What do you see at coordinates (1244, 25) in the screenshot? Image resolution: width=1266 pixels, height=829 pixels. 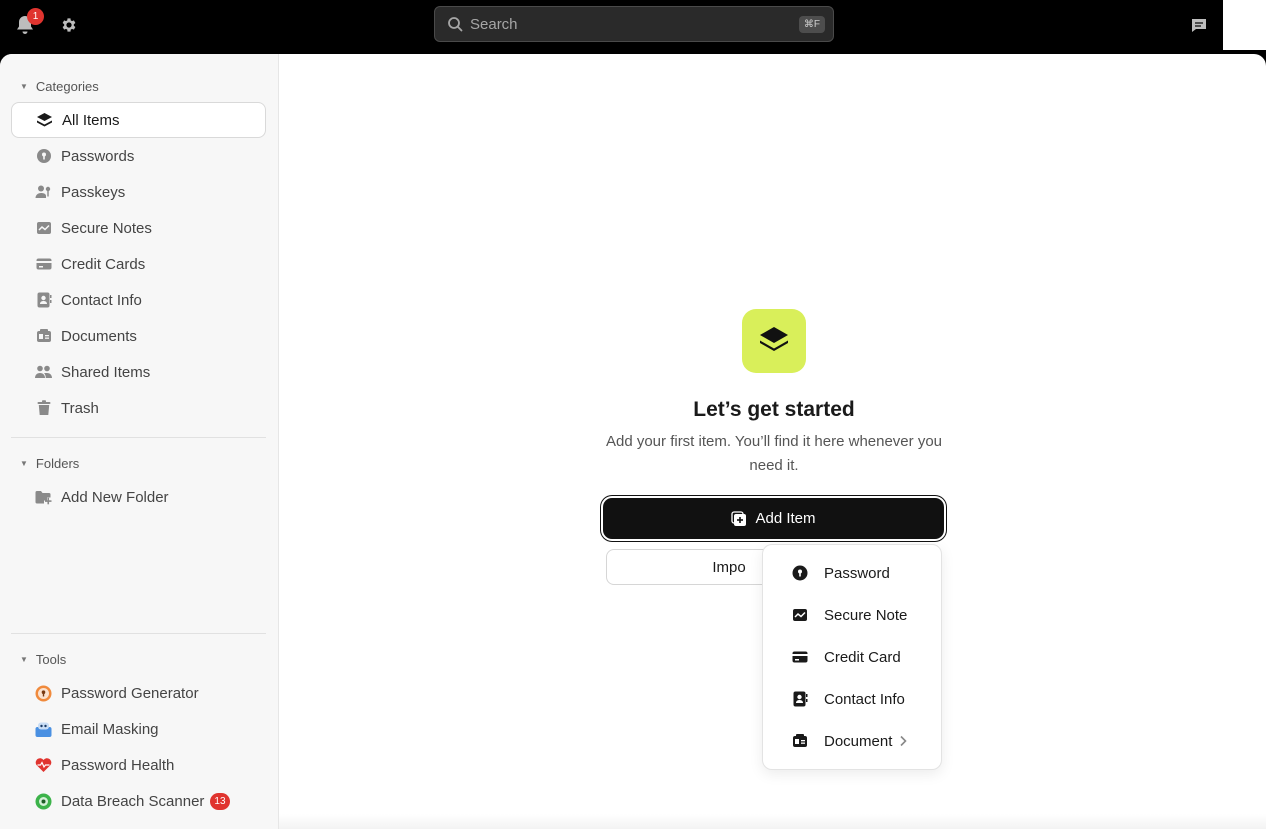 I see `window-panel` at bounding box center [1244, 25].